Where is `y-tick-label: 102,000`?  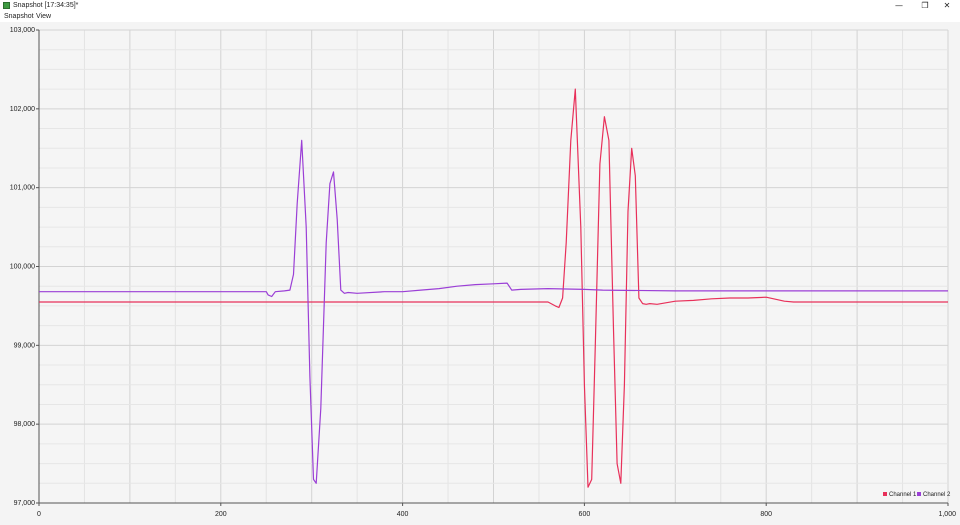
y-tick-label: 102,000 is located at coordinates (22, 109).